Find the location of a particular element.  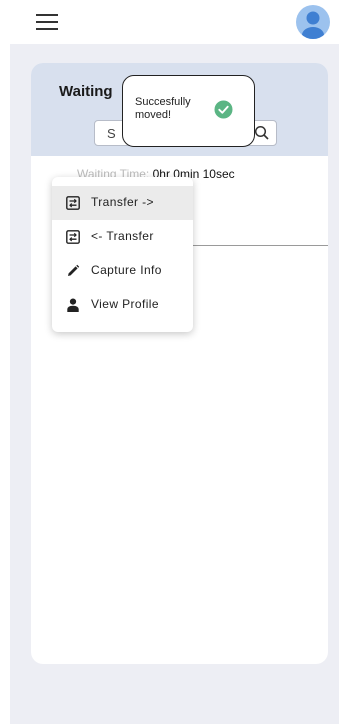

menu-item-label: Transfer -> is located at coordinates (122, 202).